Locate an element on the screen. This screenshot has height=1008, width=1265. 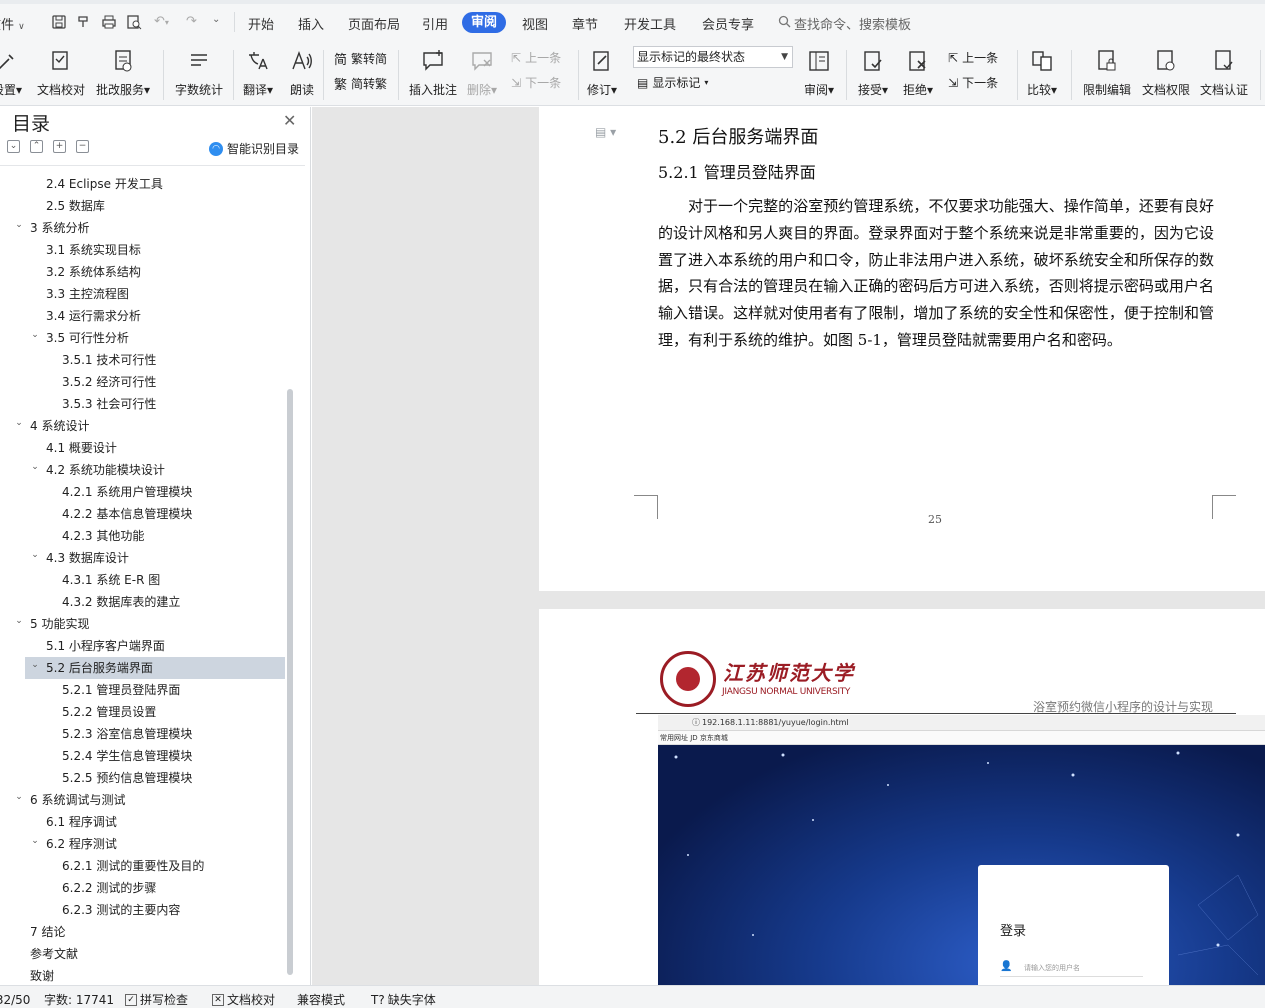
toc-item: 4.1 概要设计 is located at coordinates (142, 448).